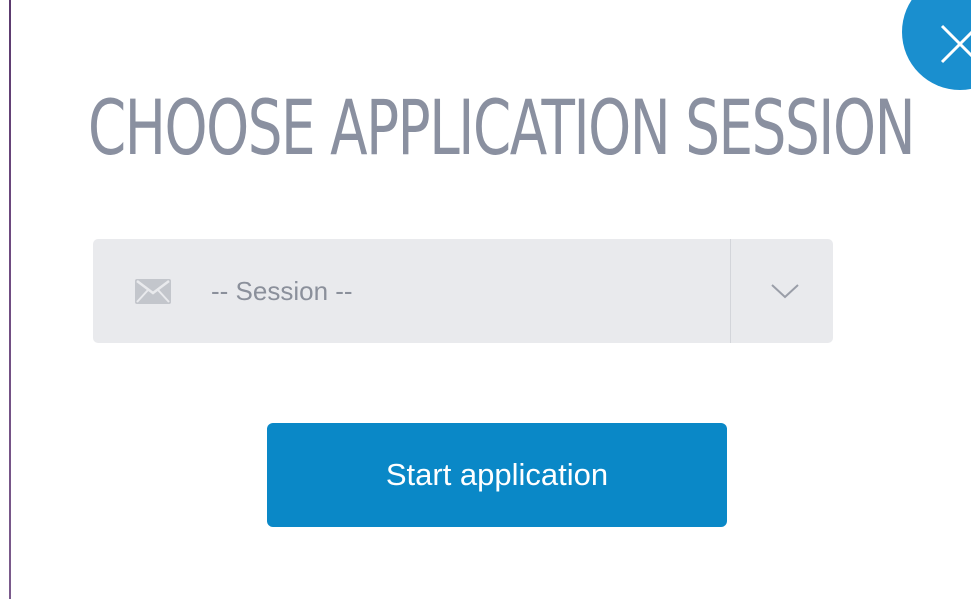  What do you see at coordinates (282, 291) in the screenshot?
I see `session-select-value: -- Session --` at bounding box center [282, 291].